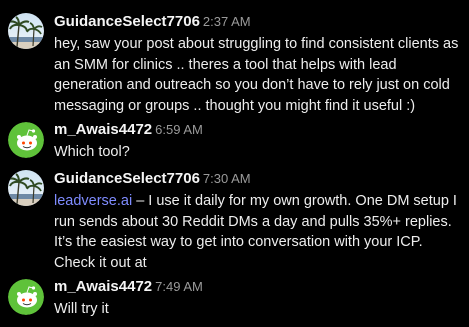 The height and width of the screenshot is (327, 469). I want to click on message-timestamp: 2:37 AM, so click(226, 21).